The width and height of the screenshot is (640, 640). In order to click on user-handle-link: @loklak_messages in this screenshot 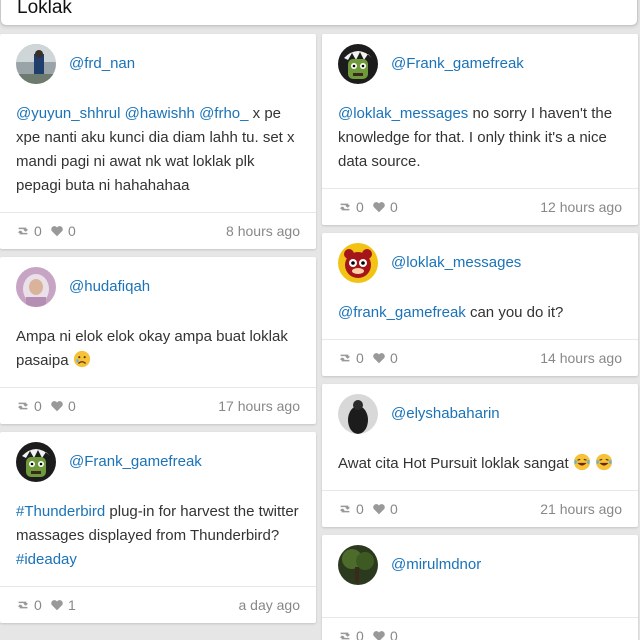, I will do `click(456, 262)`.